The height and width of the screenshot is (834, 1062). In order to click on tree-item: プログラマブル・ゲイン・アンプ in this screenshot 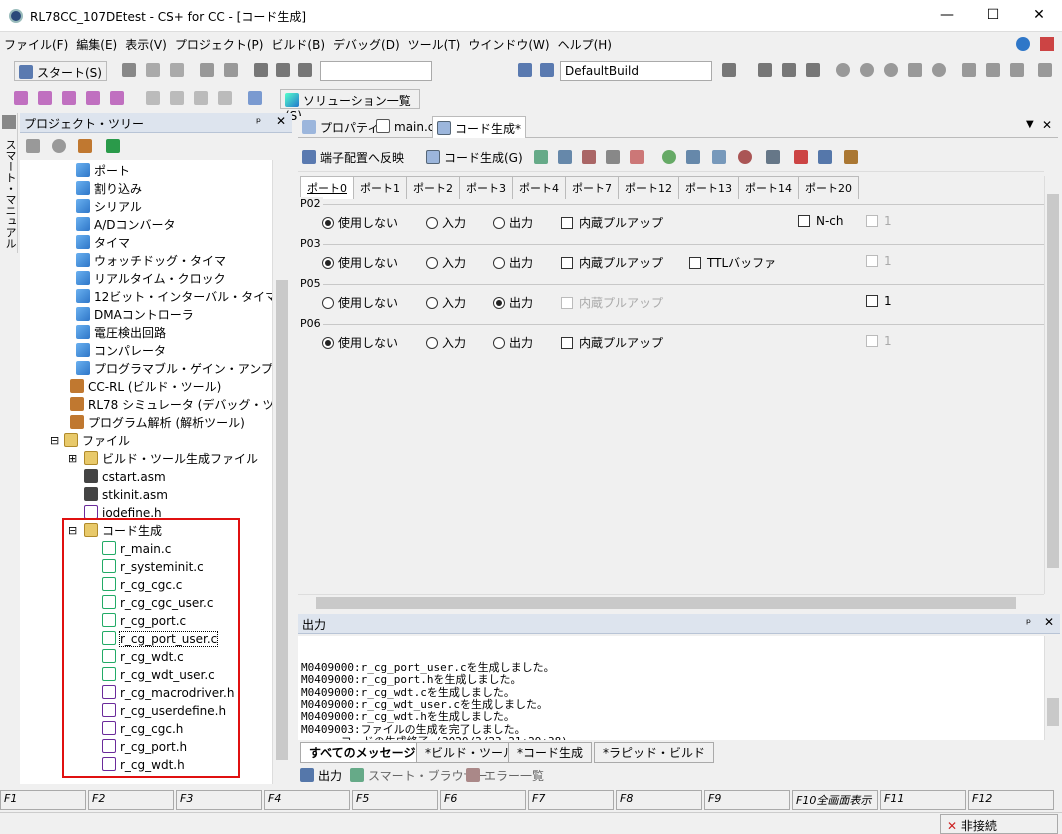, I will do `click(174, 369)`.